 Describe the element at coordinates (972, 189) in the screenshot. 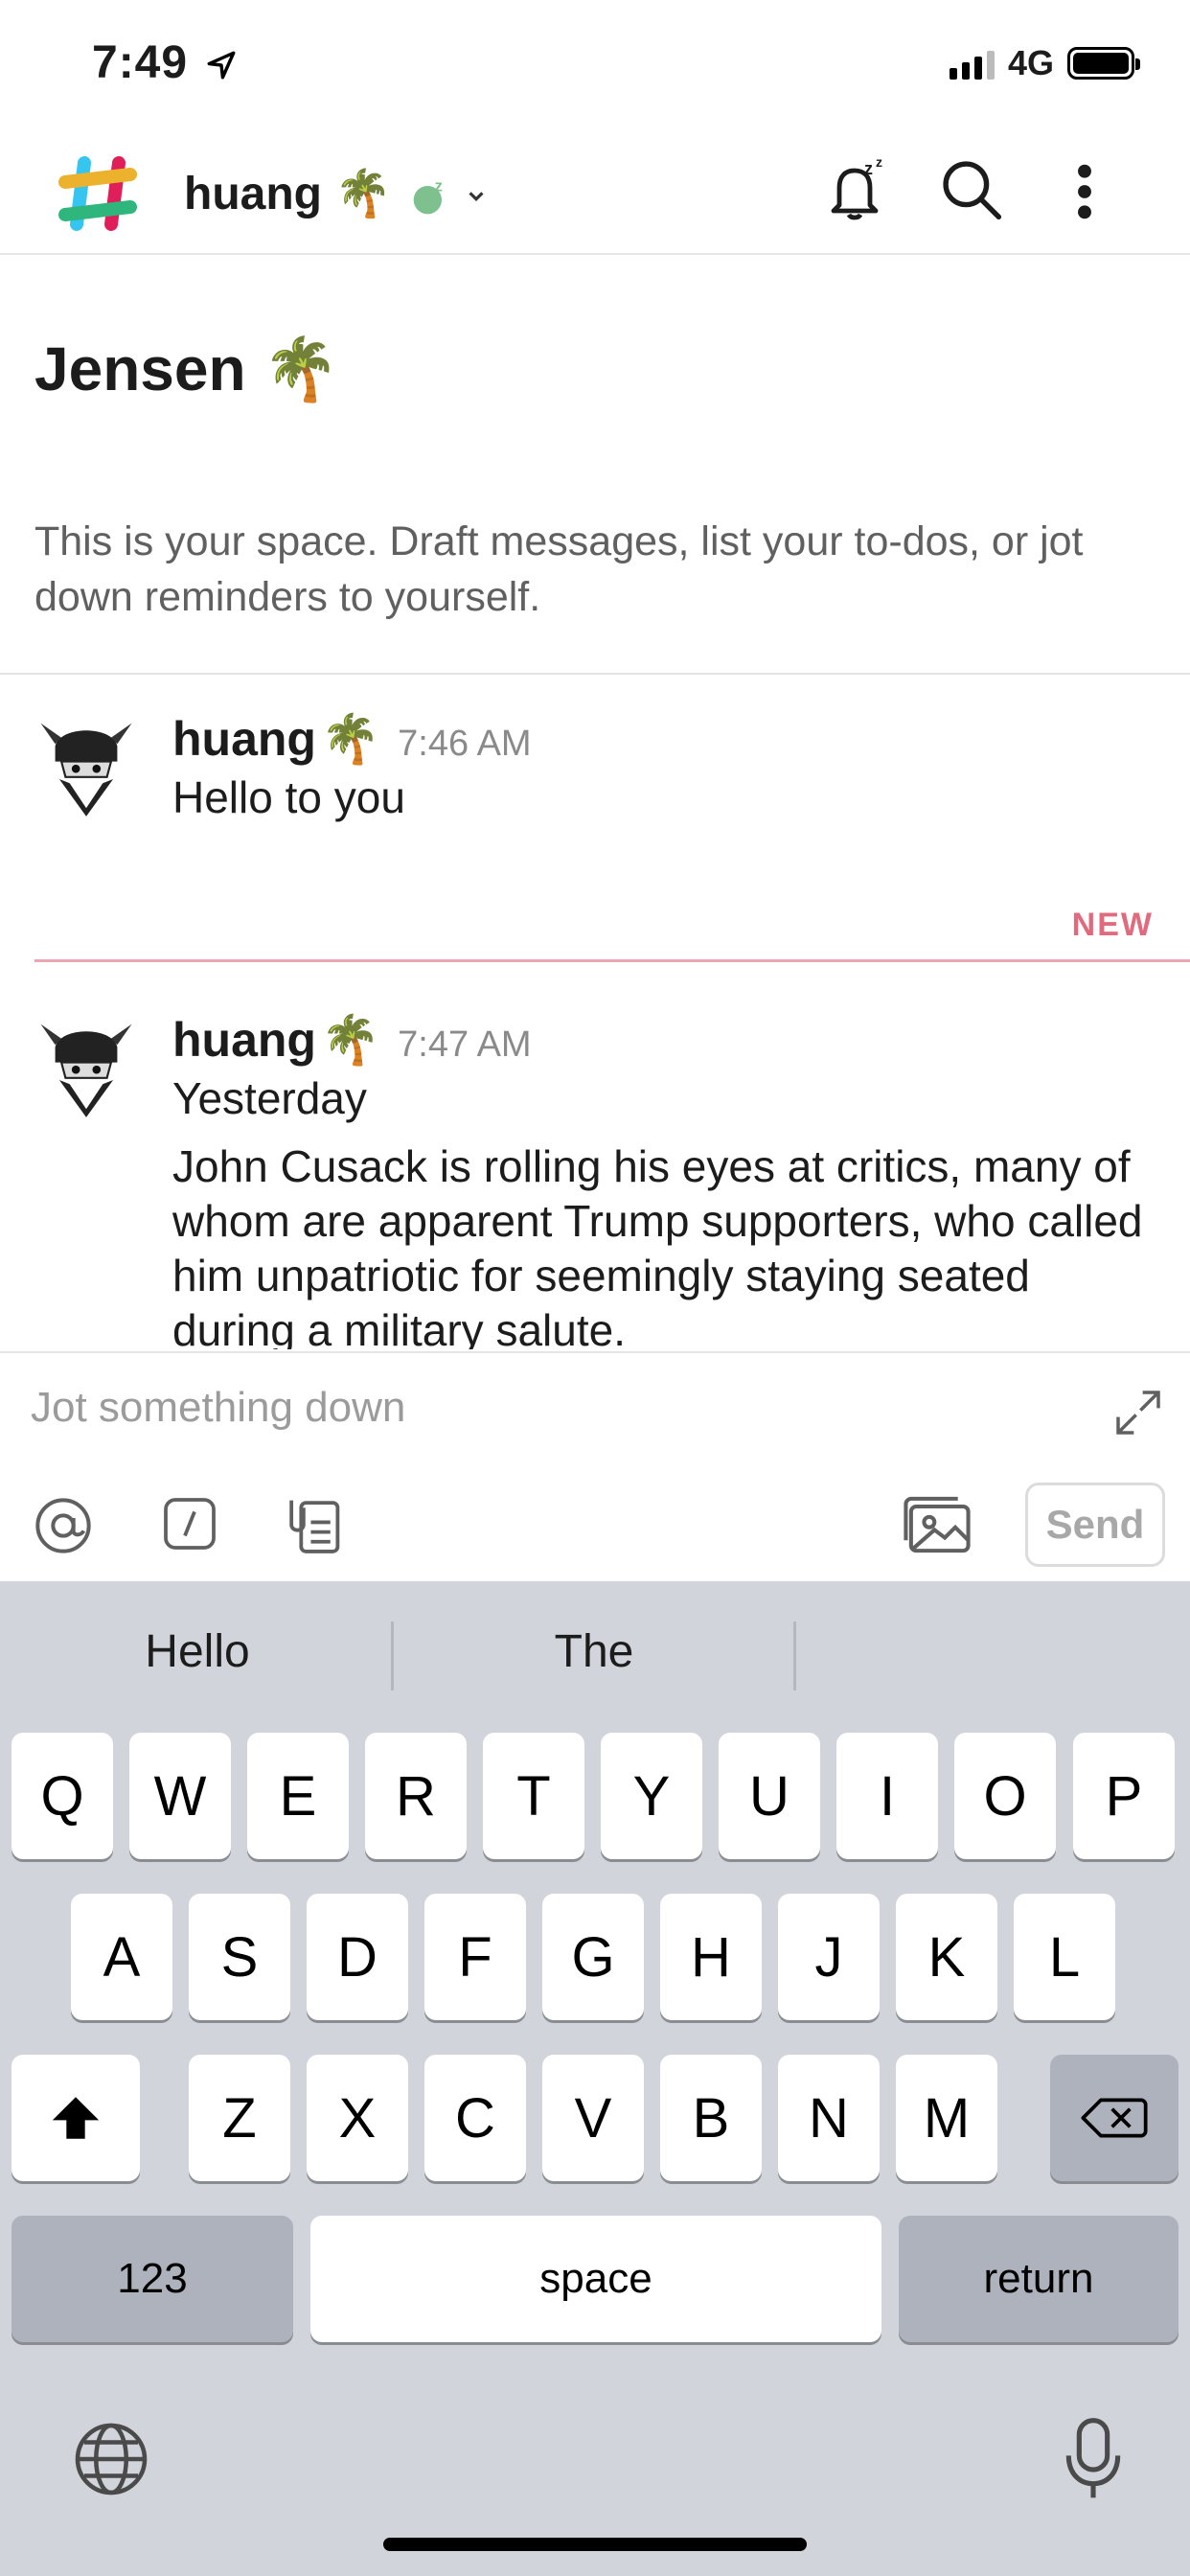

I see `search-icon` at that location.